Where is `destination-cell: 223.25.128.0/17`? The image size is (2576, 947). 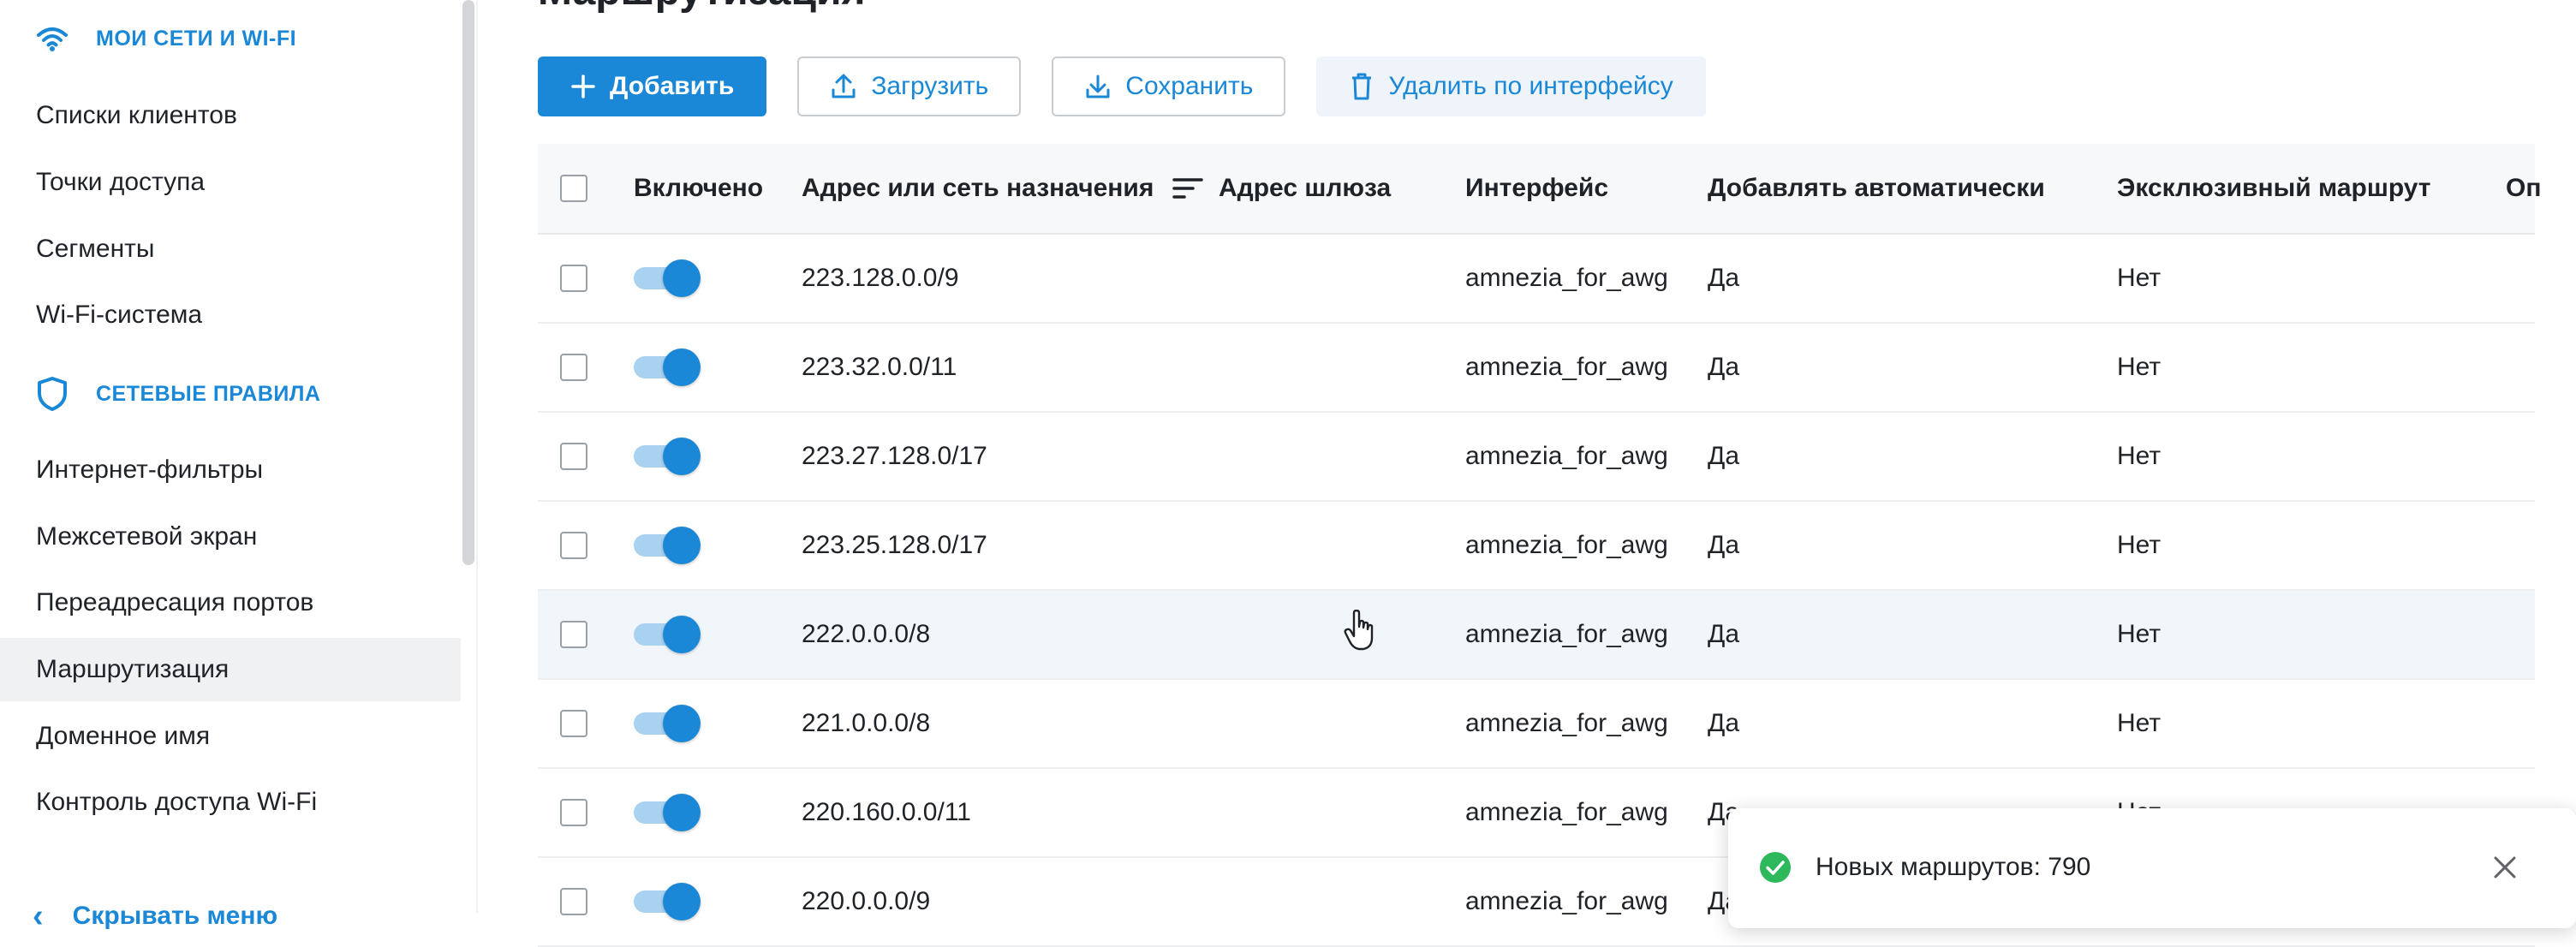
destination-cell: 223.25.128.0/17 is located at coordinates (895, 545).